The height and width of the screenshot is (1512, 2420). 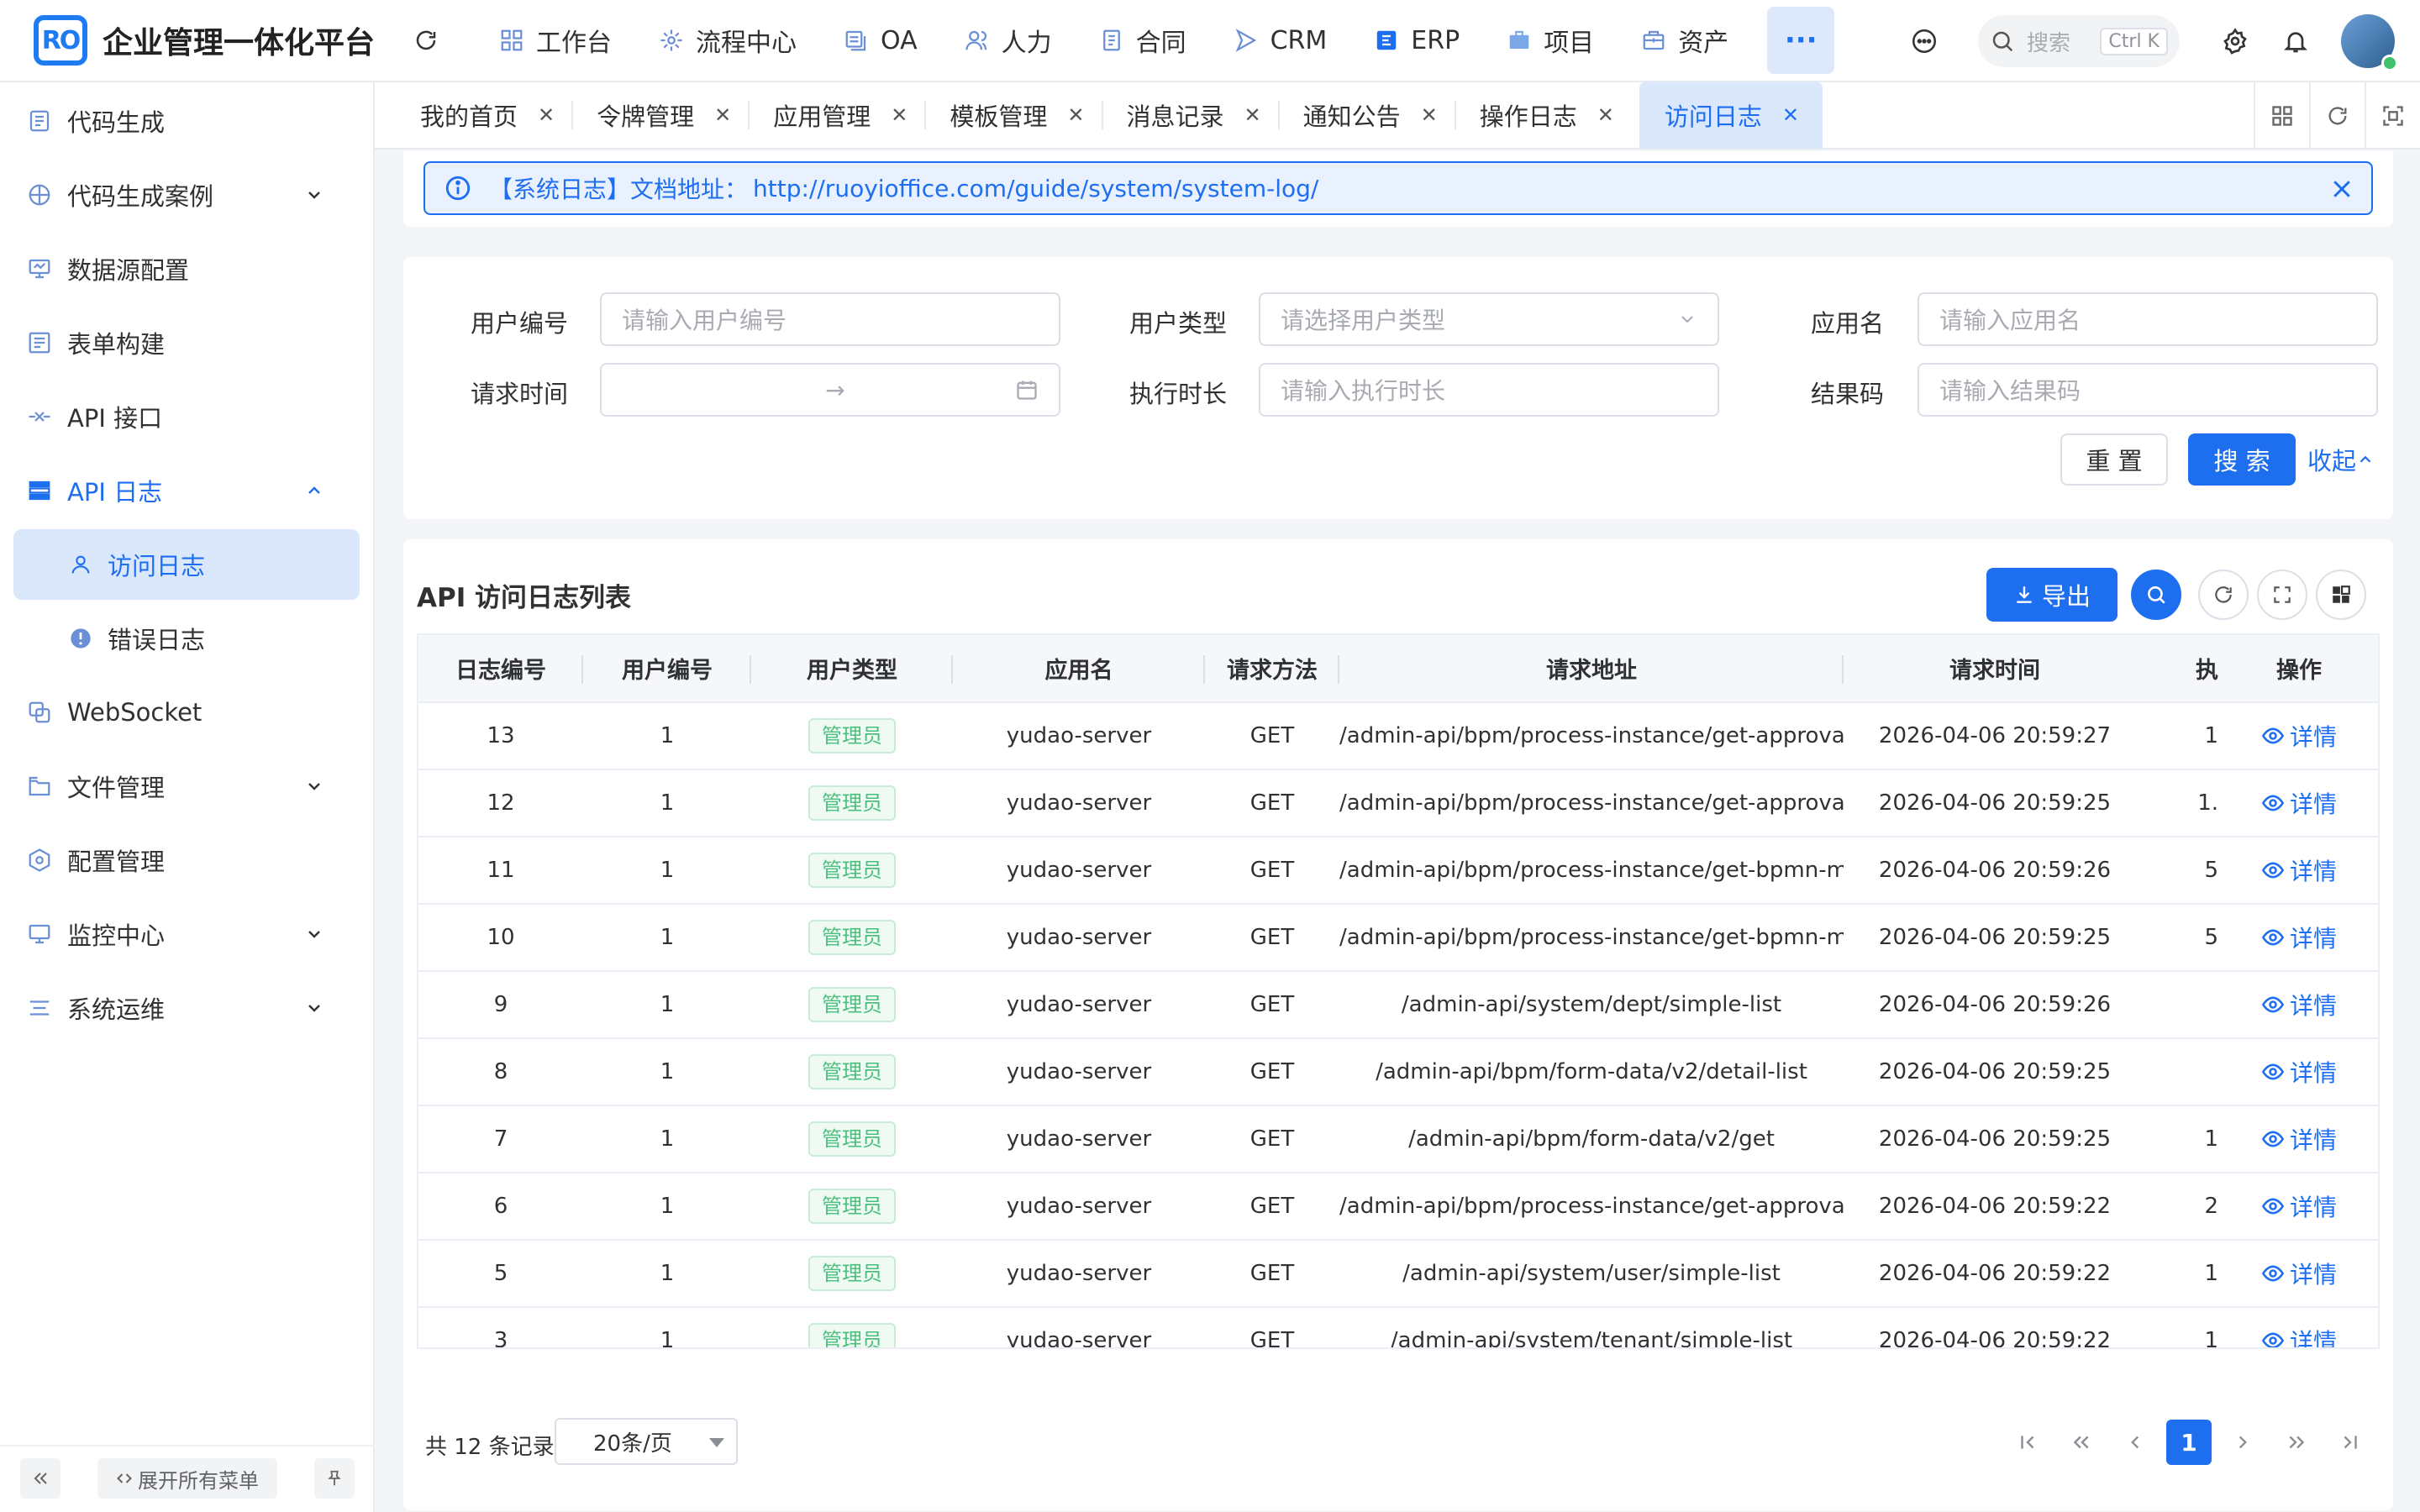 What do you see at coordinates (187, 564) in the screenshot?
I see `sidebar-subitem-access-log: 访问日志` at bounding box center [187, 564].